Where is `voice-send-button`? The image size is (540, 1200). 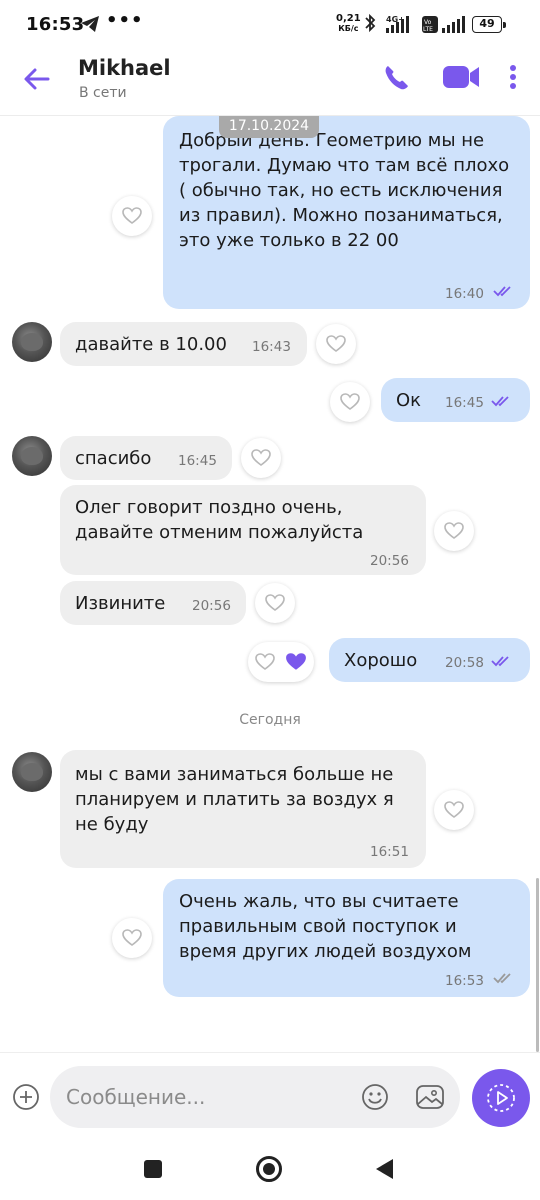
voice-send-button is located at coordinates (501, 1098).